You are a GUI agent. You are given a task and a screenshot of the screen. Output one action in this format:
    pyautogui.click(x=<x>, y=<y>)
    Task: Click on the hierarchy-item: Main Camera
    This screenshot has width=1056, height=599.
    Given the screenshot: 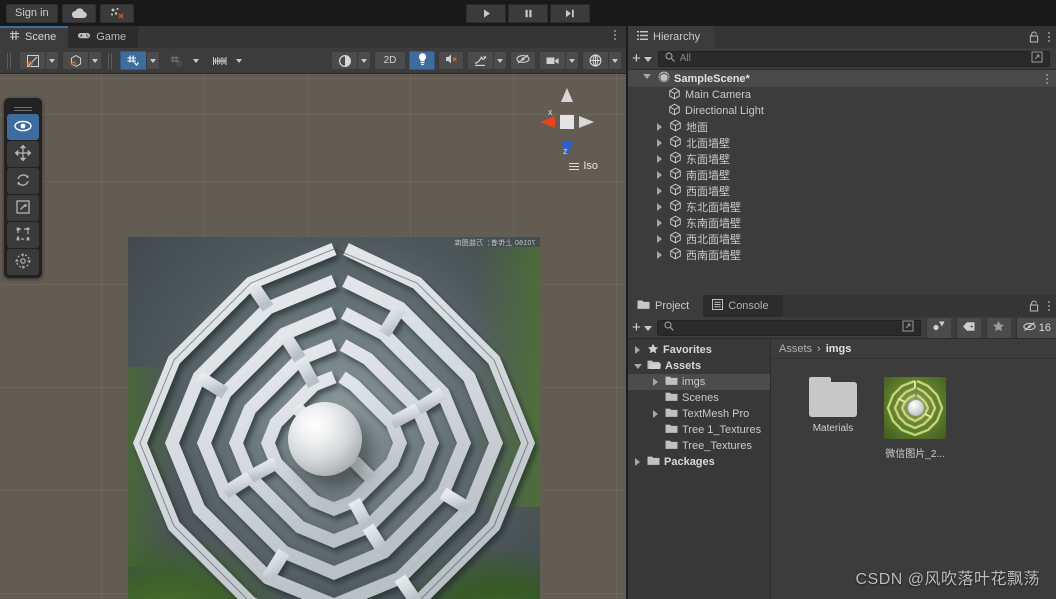 What is the action you would take?
    pyautogui.click(x=842, y=95)
    